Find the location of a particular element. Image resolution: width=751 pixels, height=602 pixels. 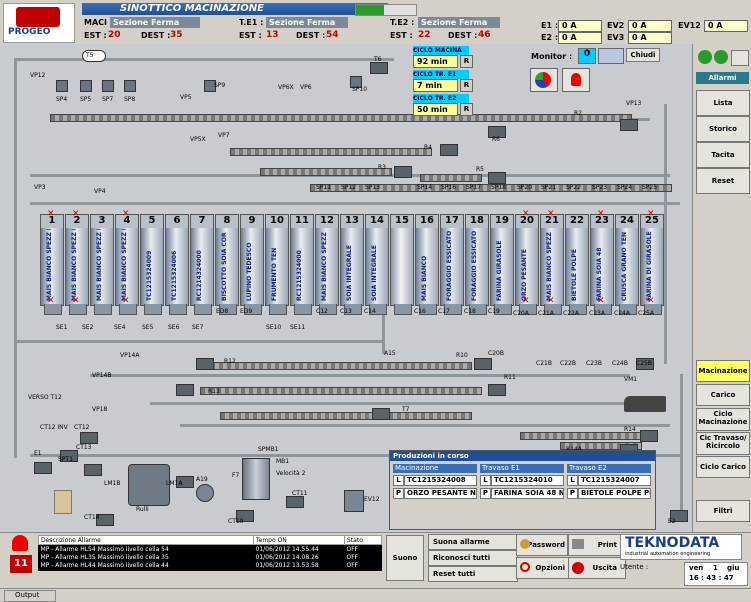

maci-dest: 35 is located at coordinates (176, 35).